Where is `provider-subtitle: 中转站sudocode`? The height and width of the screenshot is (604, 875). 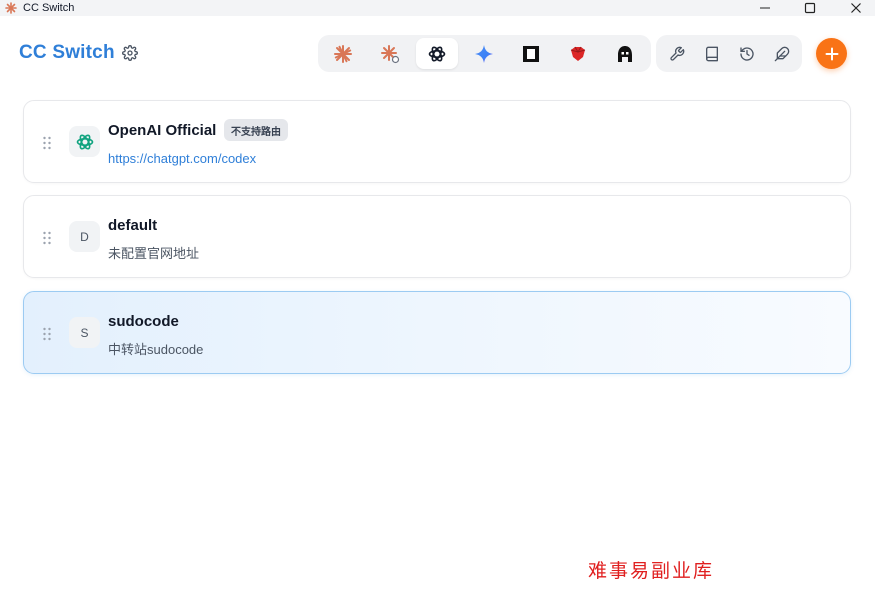 provider-subtitle: 中转站sudocode is located at coordinates (156, 349).